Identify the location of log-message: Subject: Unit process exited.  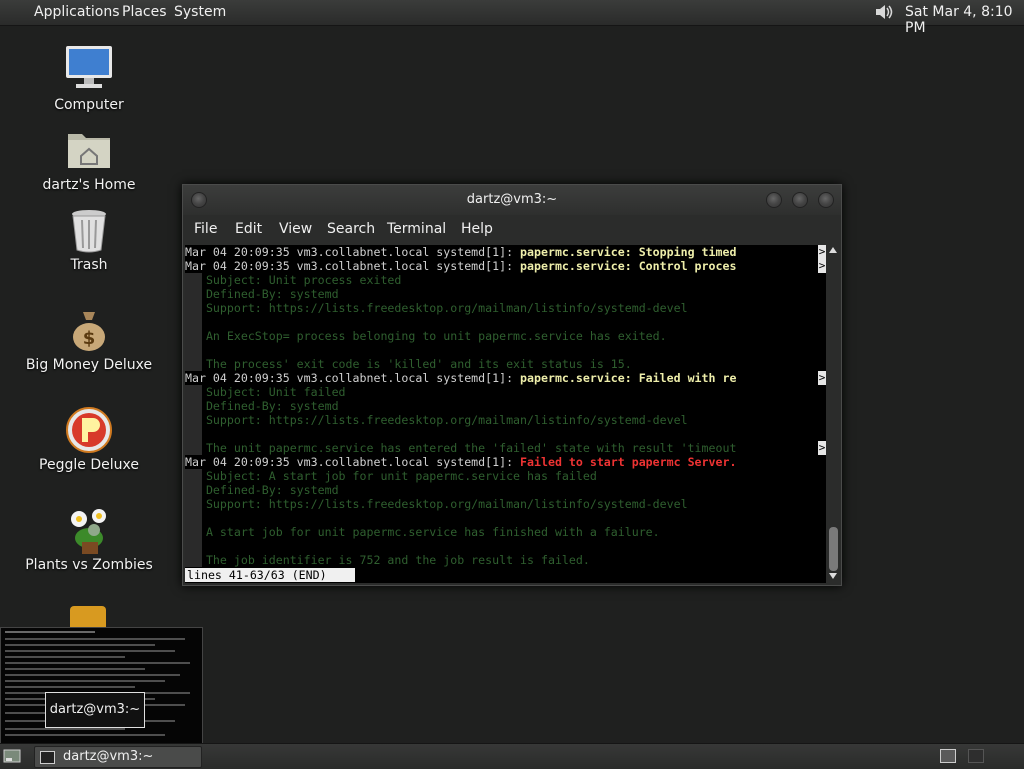
(293, 280).